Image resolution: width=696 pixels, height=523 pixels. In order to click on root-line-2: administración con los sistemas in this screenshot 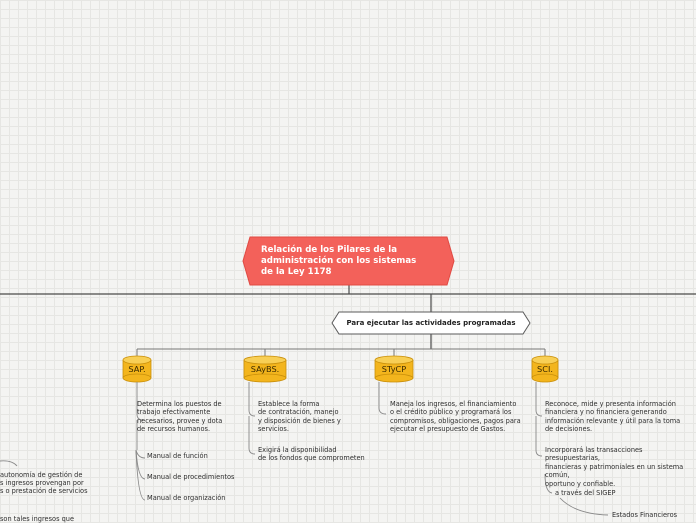, I will do `click(339, 260)`.